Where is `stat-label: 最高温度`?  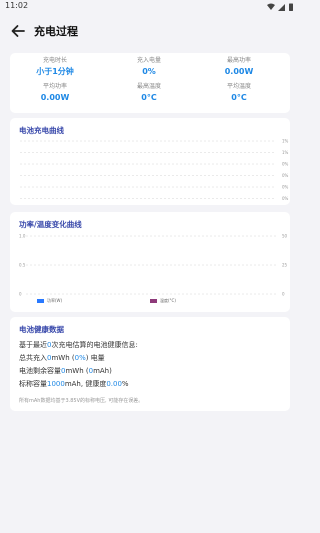 stat-label: 最高温度 is located at coordinates (148, 86).